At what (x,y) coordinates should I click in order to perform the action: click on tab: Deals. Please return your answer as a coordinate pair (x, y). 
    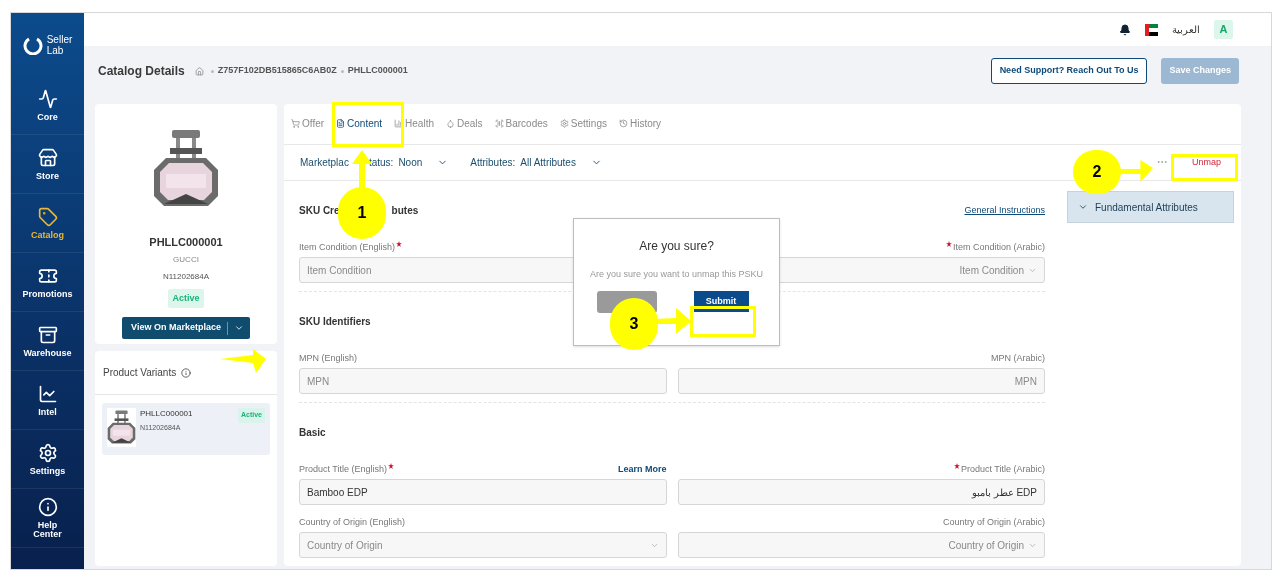
    Looking at the image, I should click on (464, 124).